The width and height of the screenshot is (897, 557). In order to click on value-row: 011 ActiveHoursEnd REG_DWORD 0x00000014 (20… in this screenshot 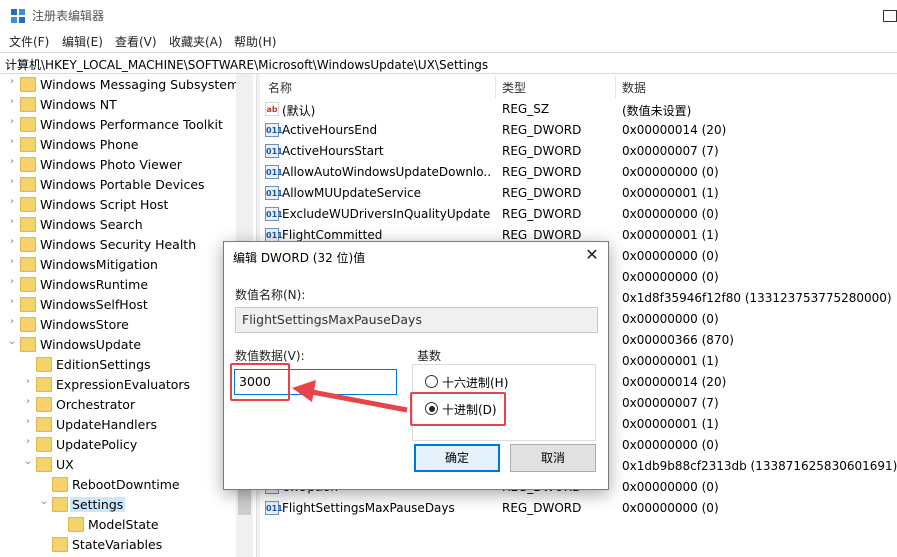, I will do `click(579, 130)`.